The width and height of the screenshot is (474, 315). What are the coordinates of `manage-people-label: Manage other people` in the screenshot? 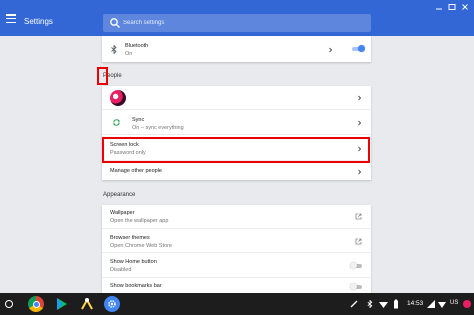 It's located at (136, 171).